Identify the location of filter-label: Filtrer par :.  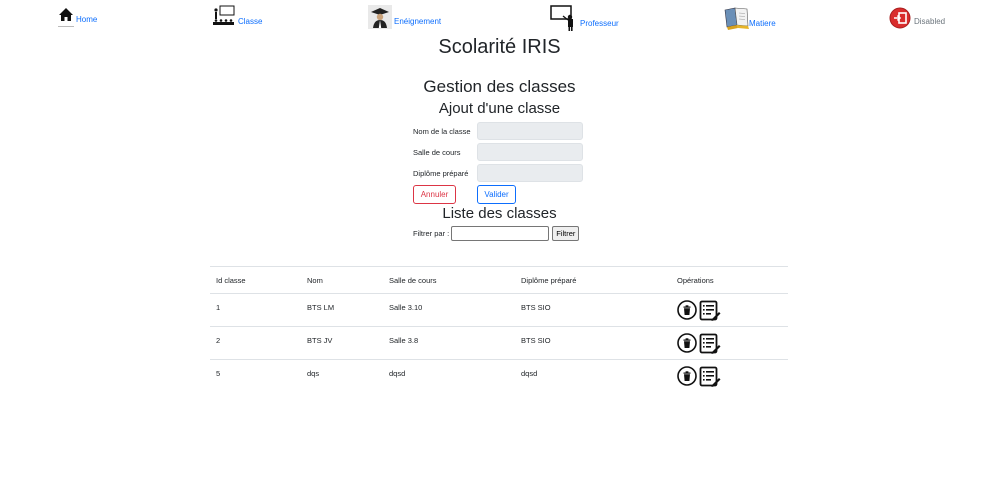
(431, 233).